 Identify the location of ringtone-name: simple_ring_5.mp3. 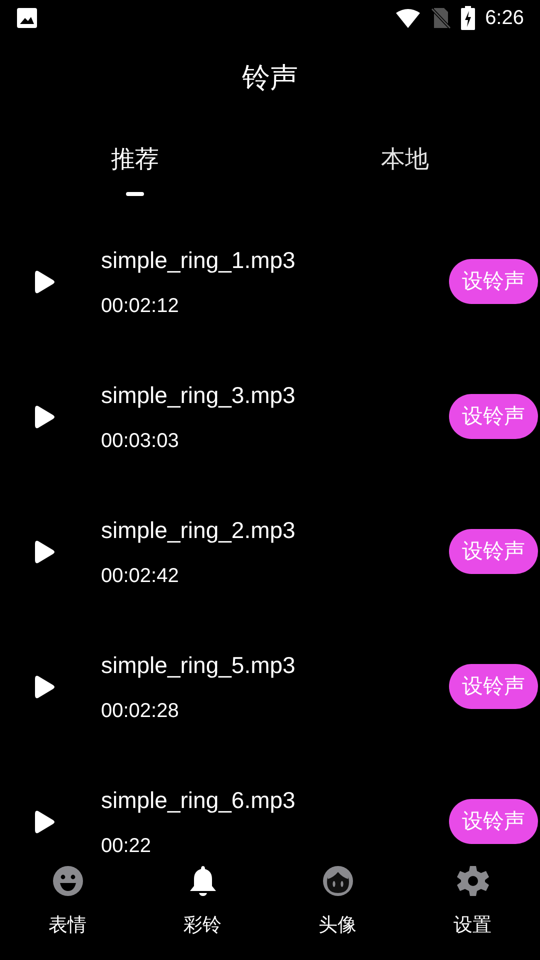
(198, 665).